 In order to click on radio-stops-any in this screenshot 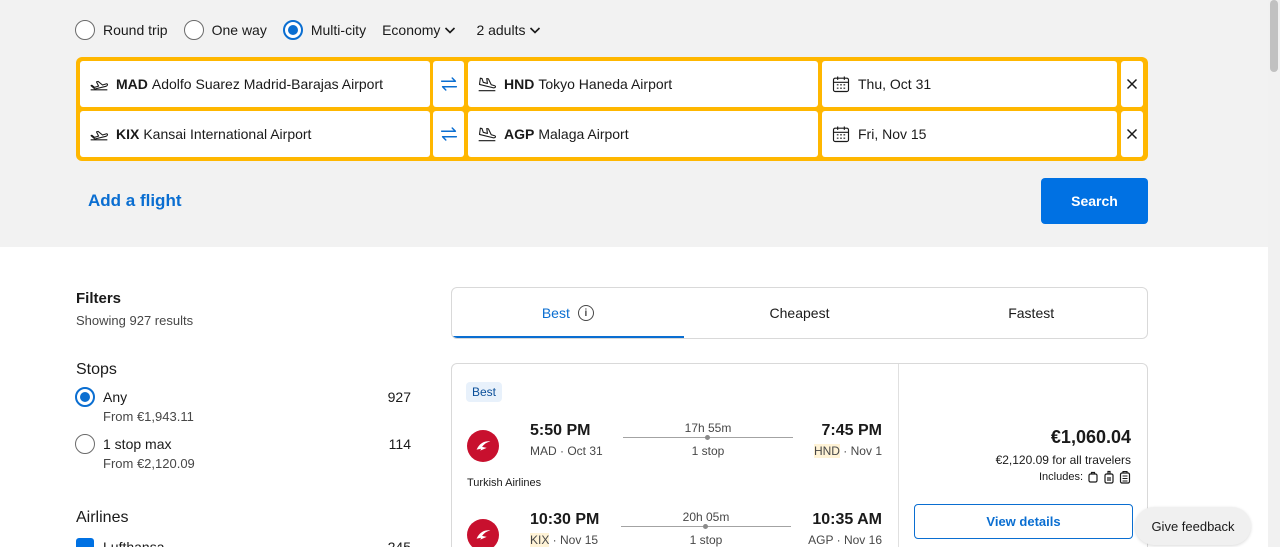, I will do `click(85, 397)`.